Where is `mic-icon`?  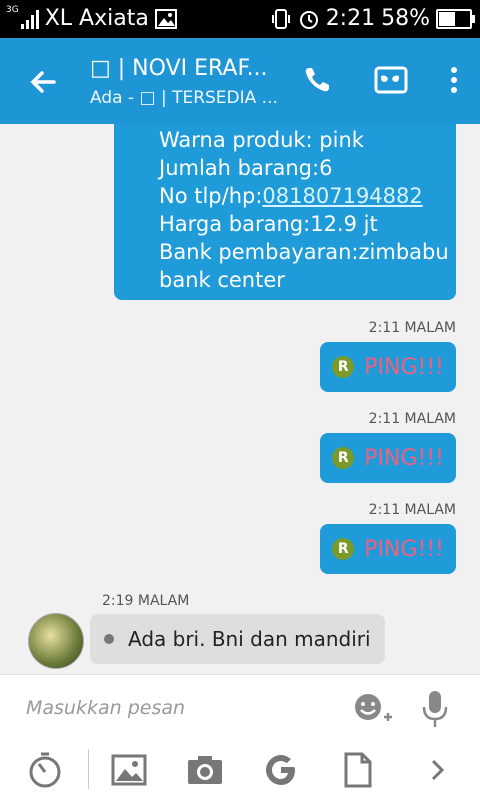 mic-icon is located at coordinates (435, 709).